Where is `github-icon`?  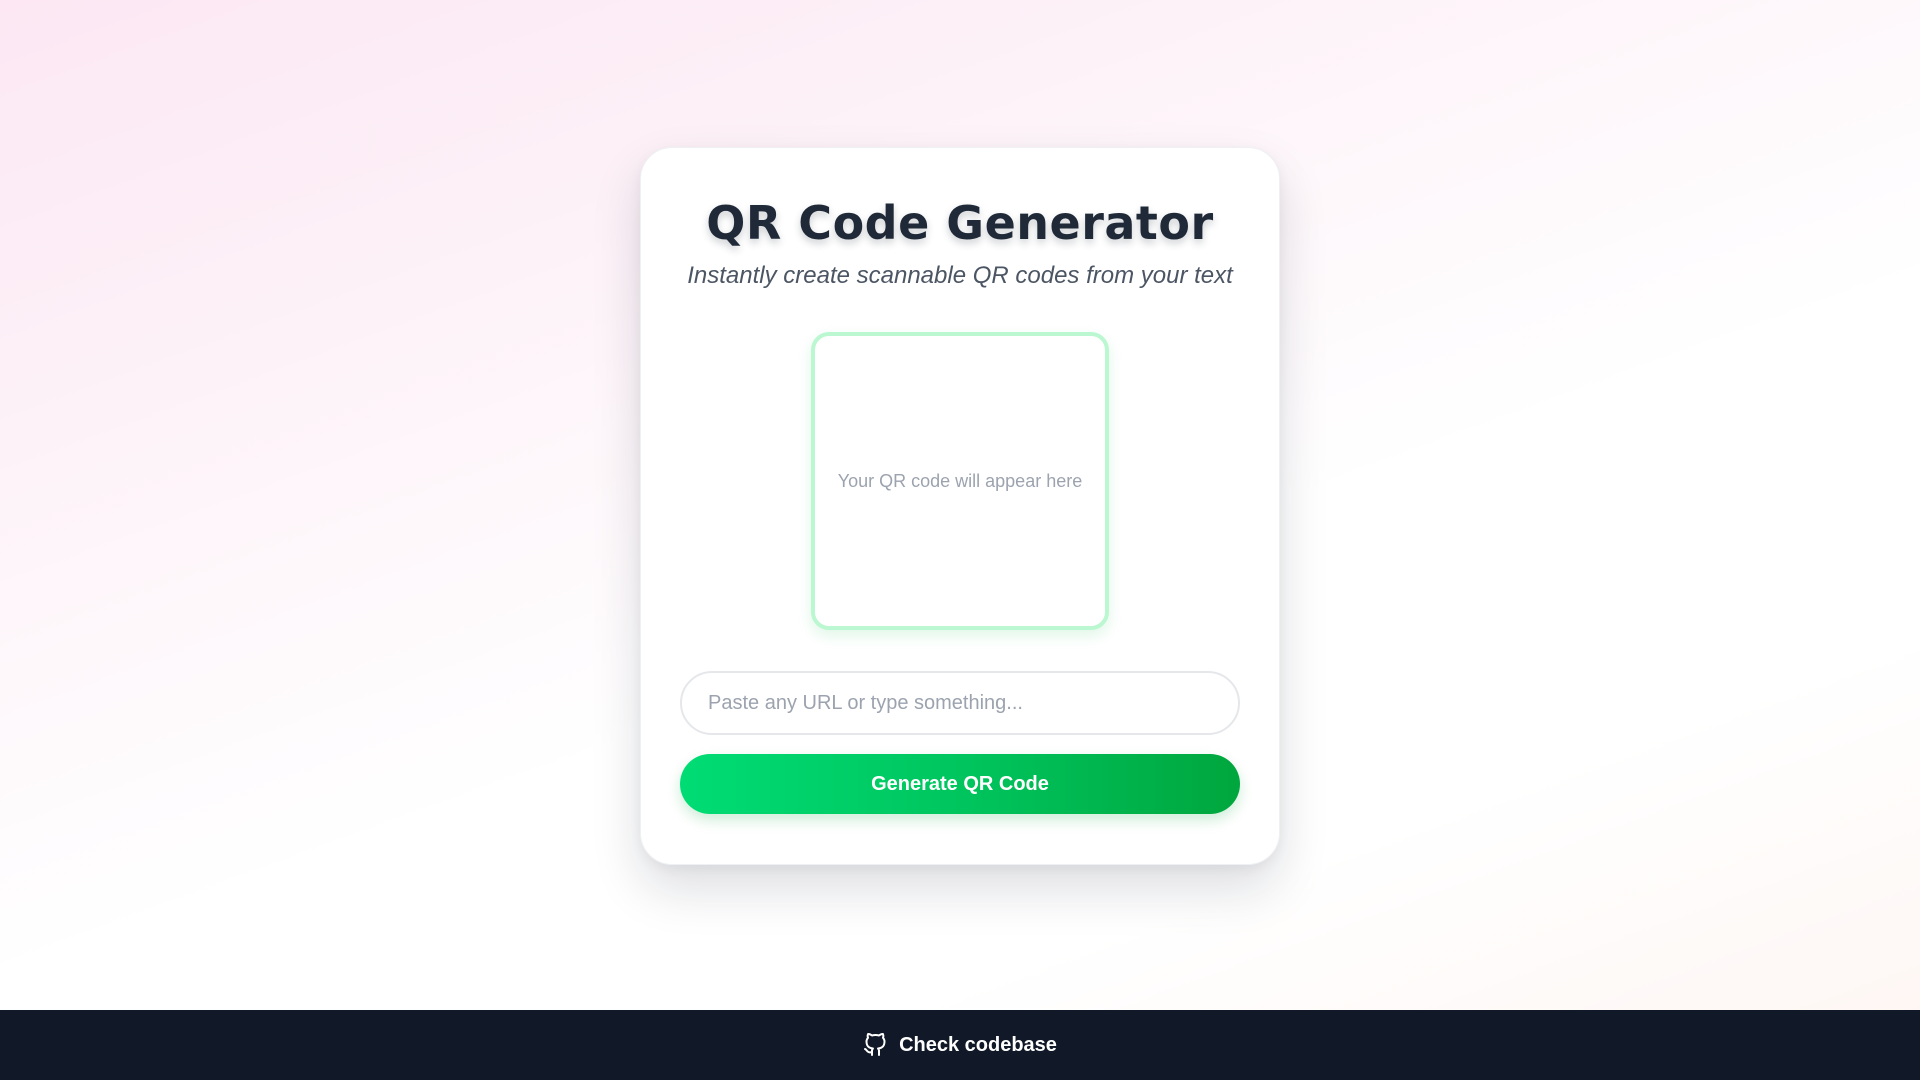 github-icon is located at coordinates (875, 1045).